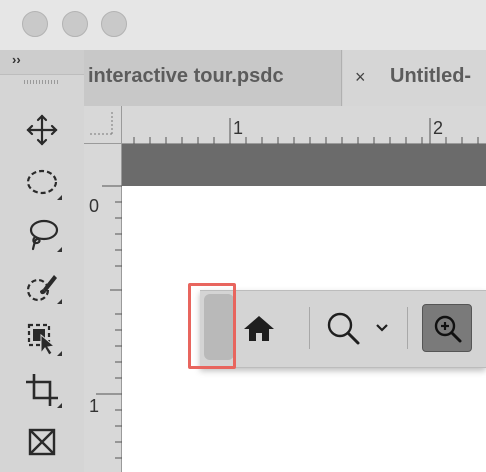 The height and width of the screenshot is (472, 486). Describe the element at coordinates (343, 328) in the screenshot. I see `magnifier-icon` at that location.